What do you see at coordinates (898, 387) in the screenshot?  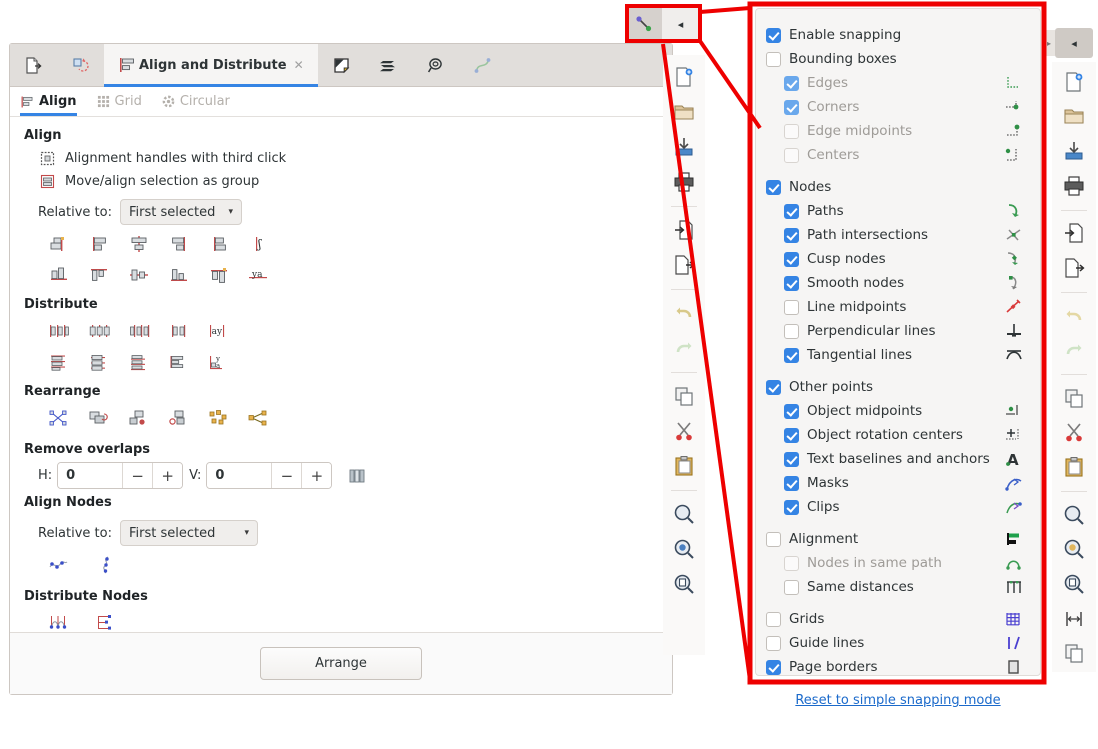 I see `snap-other-points-row: Other points` at bounding box center [898, 387].